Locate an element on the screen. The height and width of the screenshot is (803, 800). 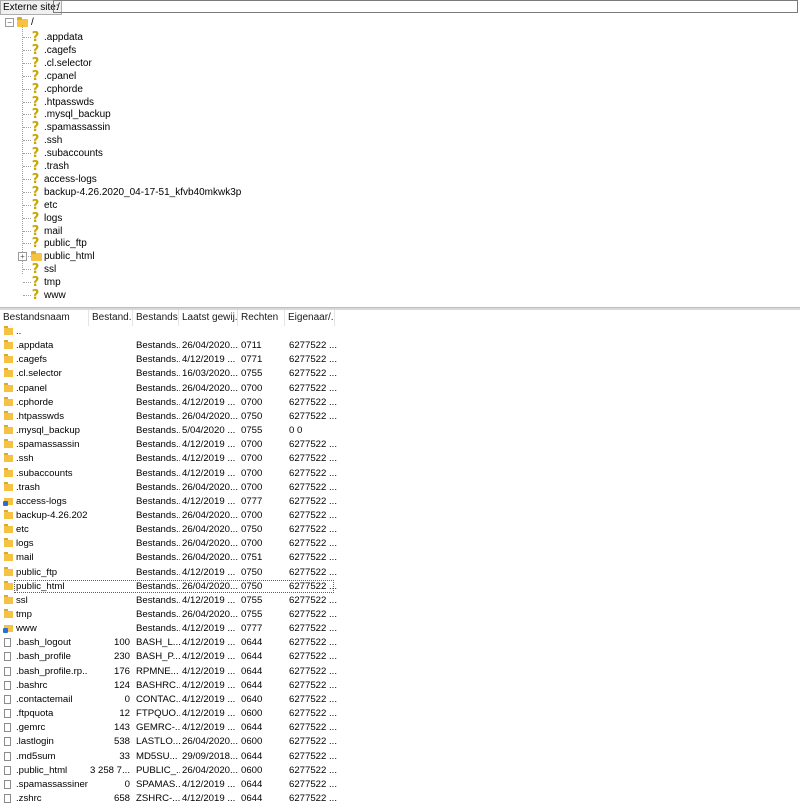
file-size-cell: 176 is located at coordinates (121, 671).